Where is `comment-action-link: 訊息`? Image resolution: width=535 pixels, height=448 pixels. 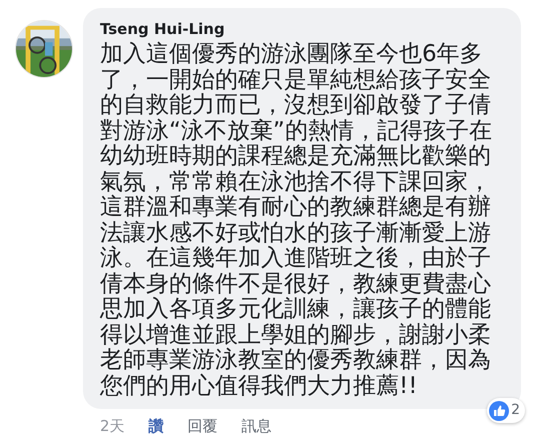 comment-action-link: 訊息 is located at coordinates (257, 426).